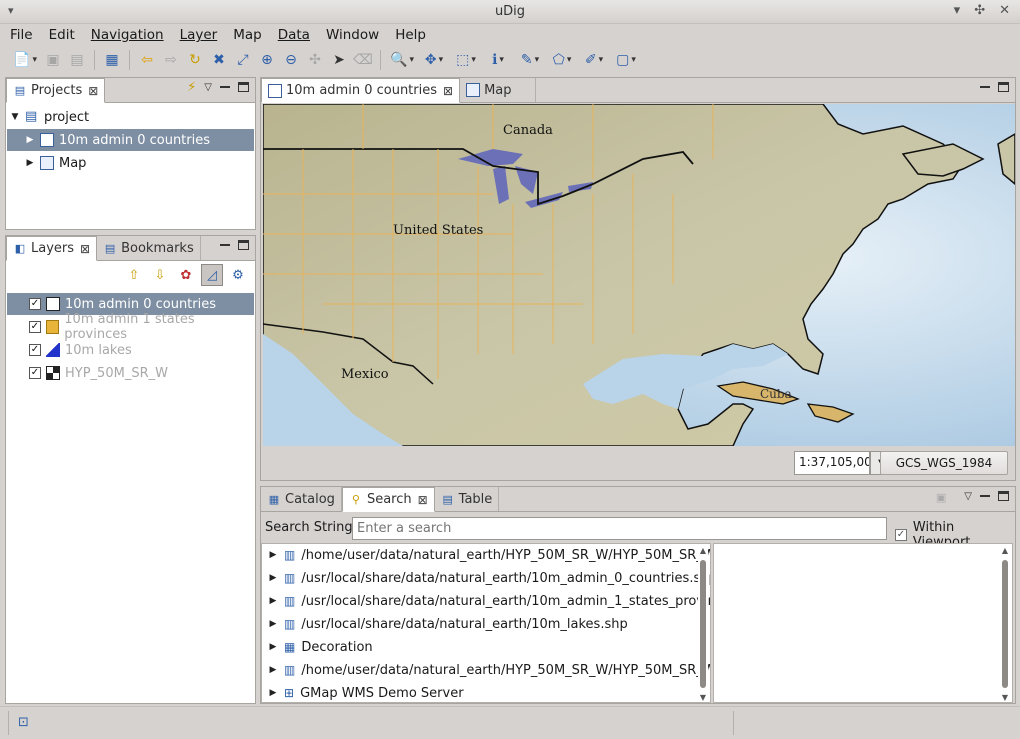  Describe the element at coordinates (219, 60) in the screenshot. I see `stop-icon: ✖` at that location.